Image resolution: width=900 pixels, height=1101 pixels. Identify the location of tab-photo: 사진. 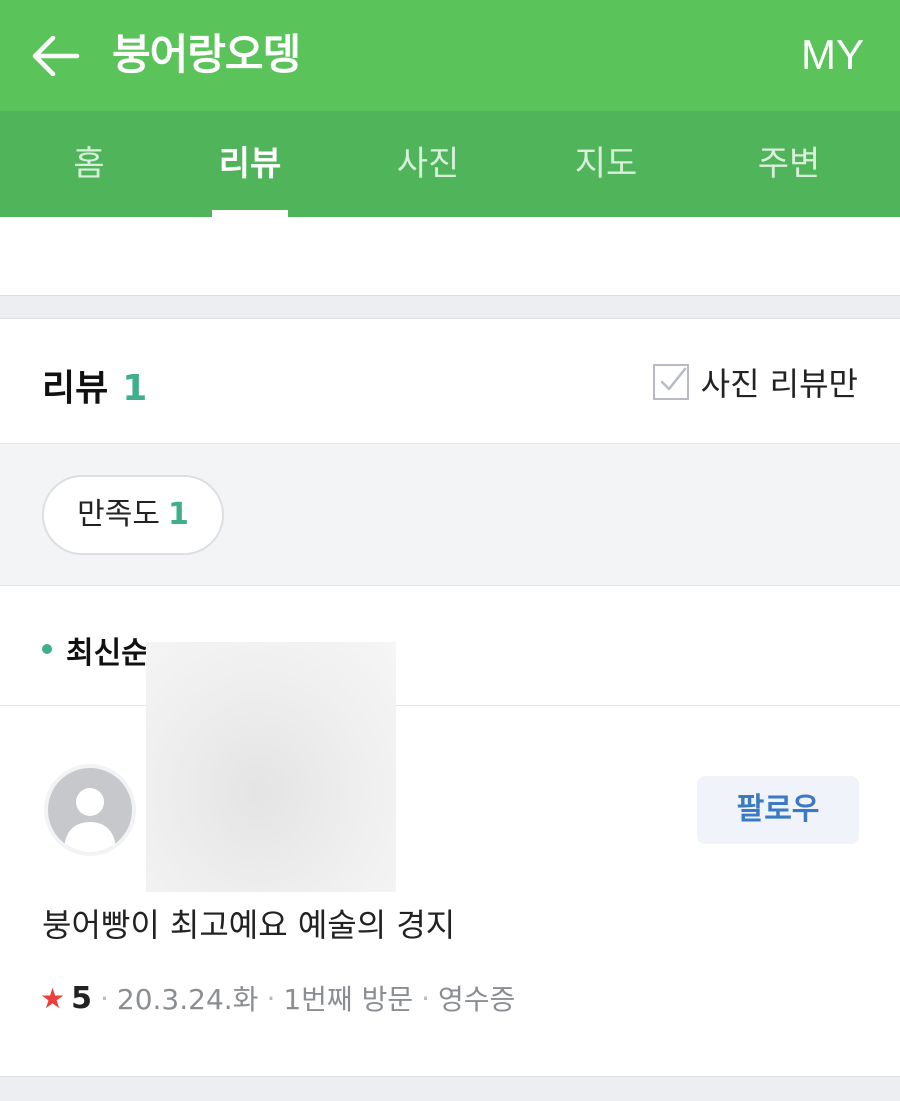
(428, 164).